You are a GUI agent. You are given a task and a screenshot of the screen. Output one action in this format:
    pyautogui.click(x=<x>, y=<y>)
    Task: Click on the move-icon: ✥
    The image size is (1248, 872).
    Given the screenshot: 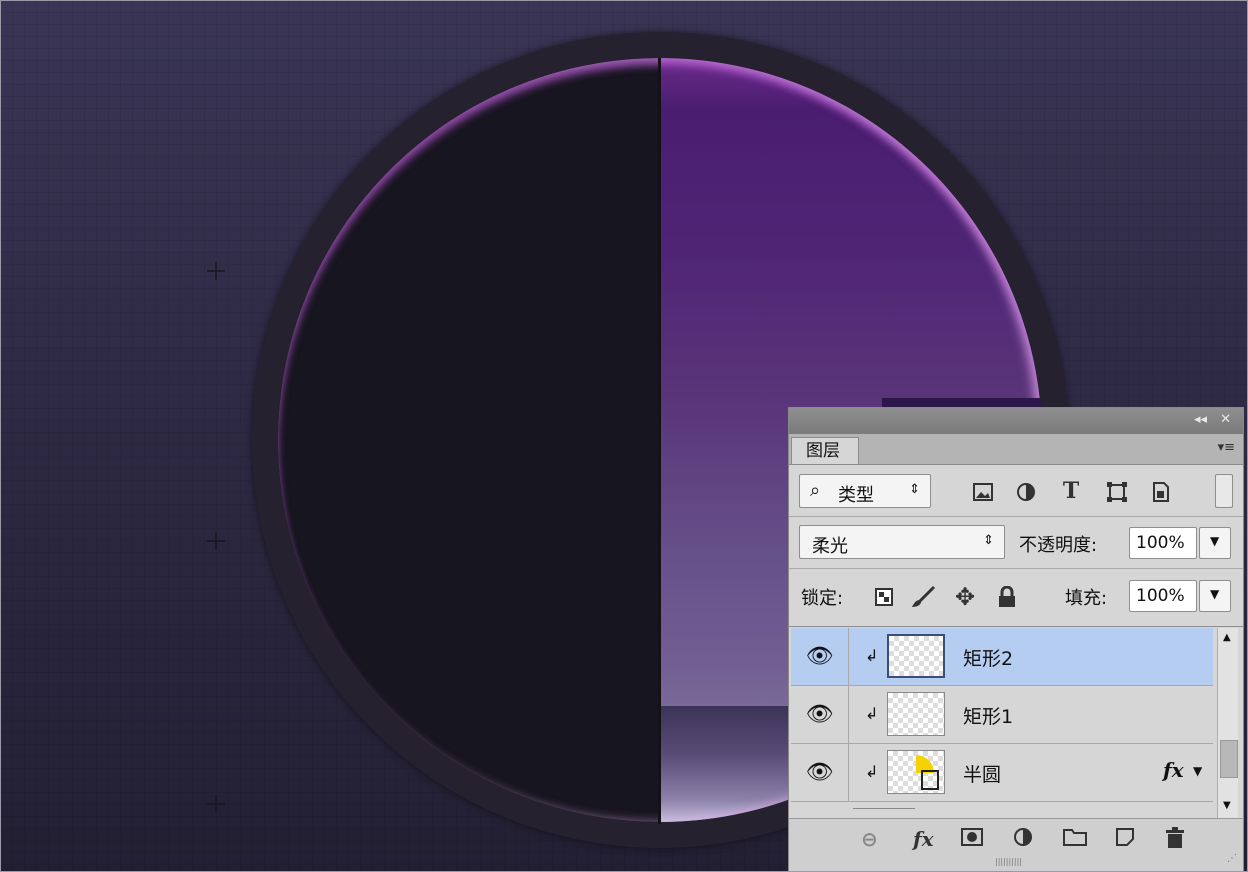 What is the action you would take?
    pyautogui.click(x=965, y=597)
    